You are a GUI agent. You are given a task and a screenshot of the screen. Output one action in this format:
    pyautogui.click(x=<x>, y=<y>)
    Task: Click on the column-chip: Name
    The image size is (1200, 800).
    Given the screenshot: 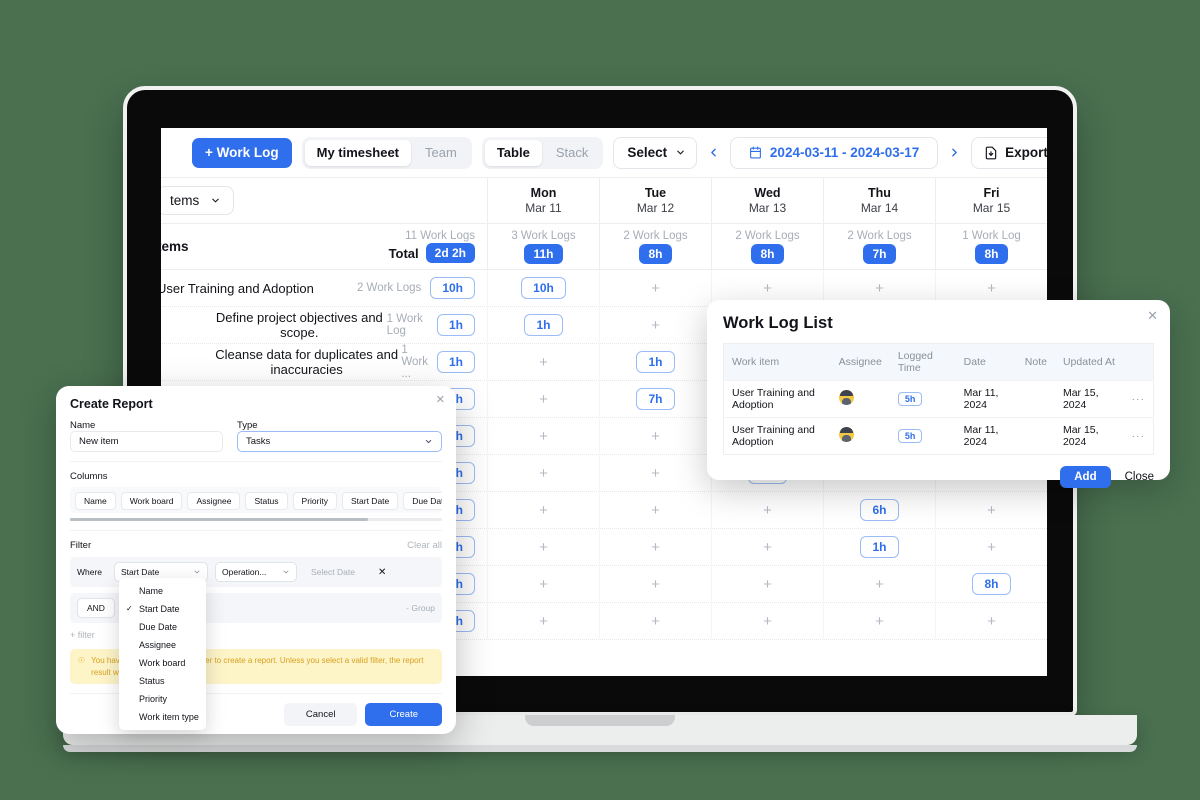 What is the action you would take?
    pyautogui.click(x=95, y=501)
    